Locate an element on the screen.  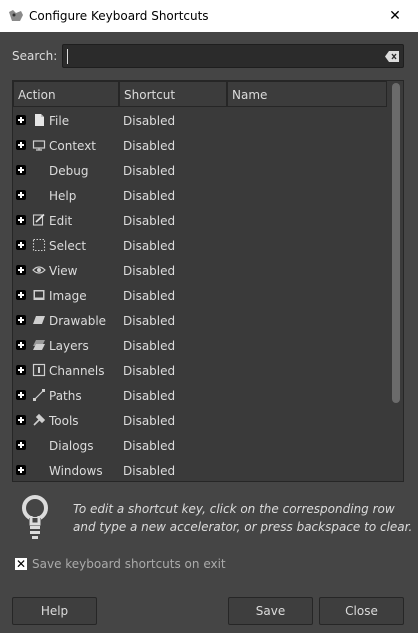
tree-row-image: Image Disabled is located at coordinates (201, 296).